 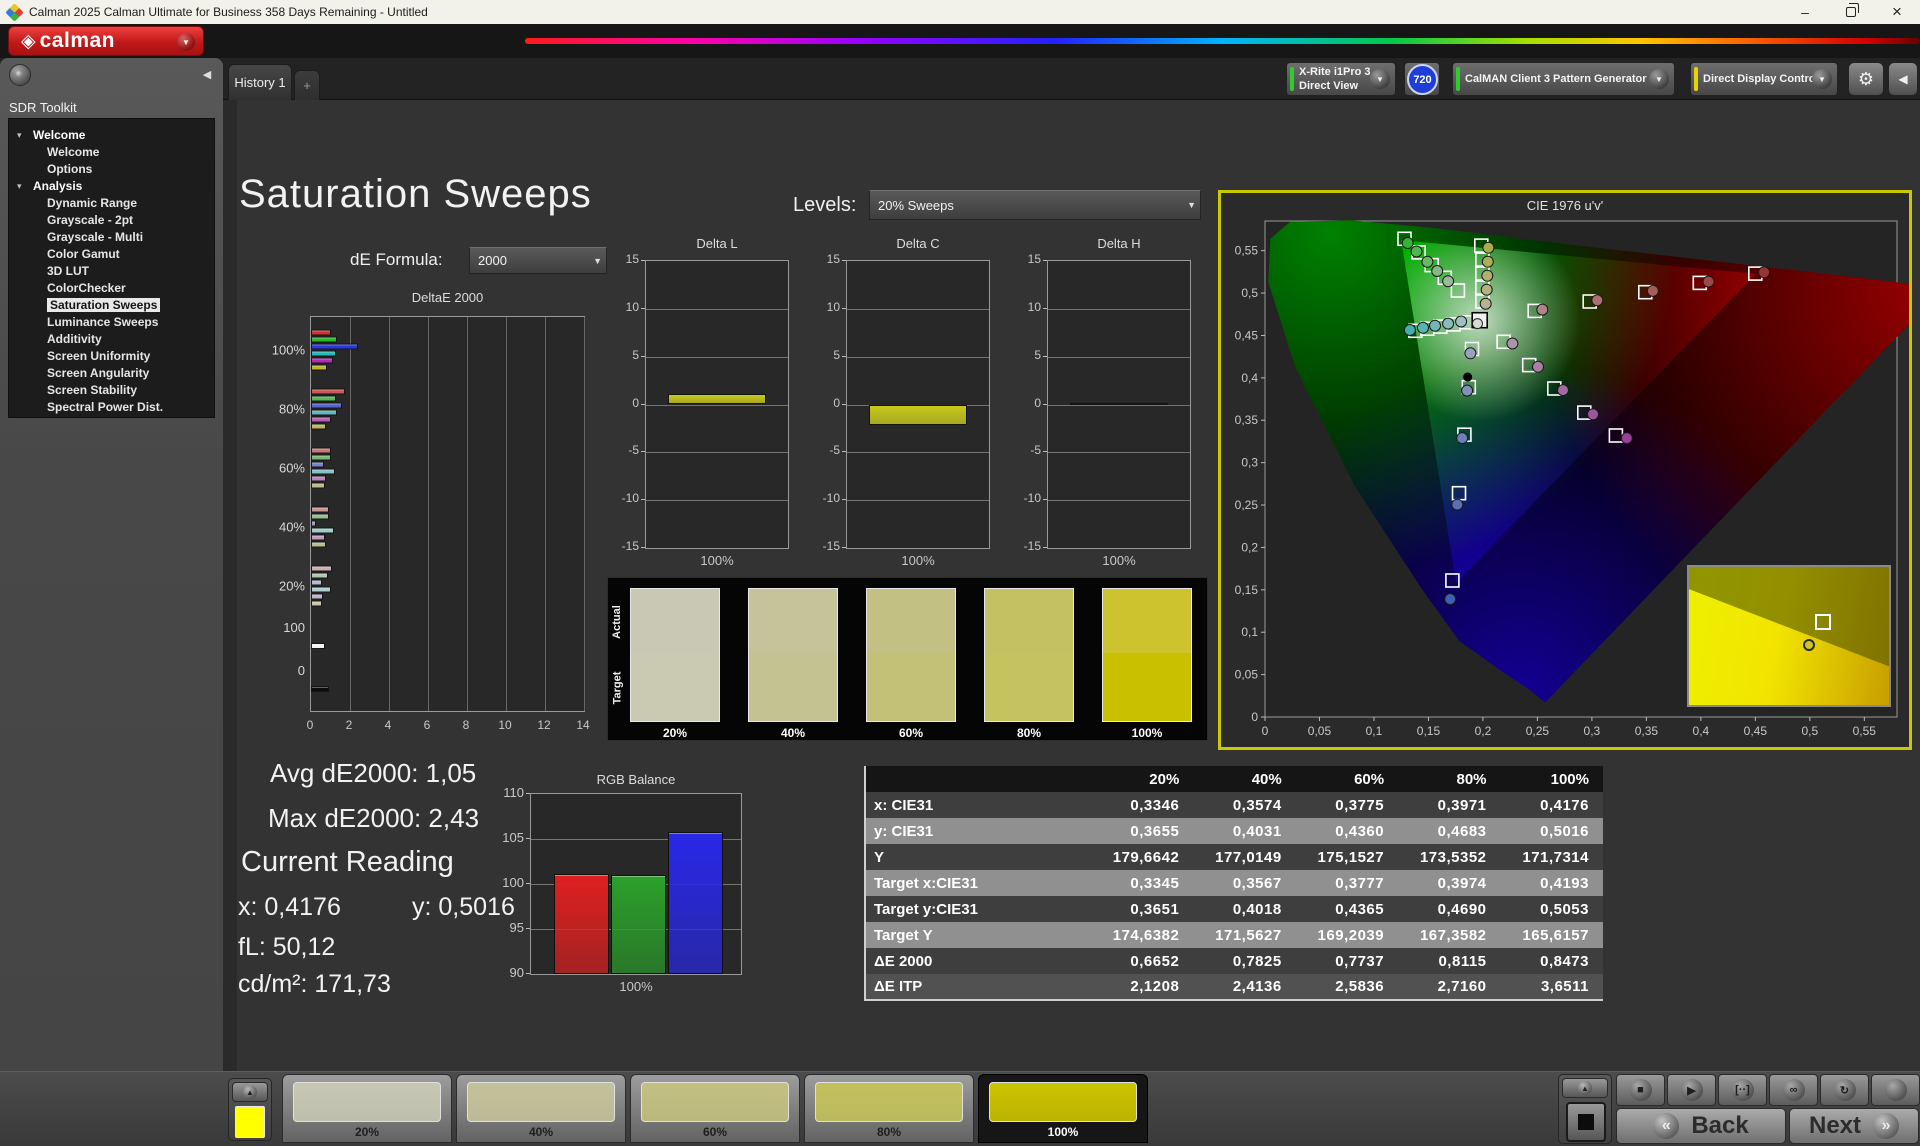 What do you see at coordinates (111, 339) in the screenshot?
I see `sidebar-item-additivity: Additivity` at bounding box center [111, 339].